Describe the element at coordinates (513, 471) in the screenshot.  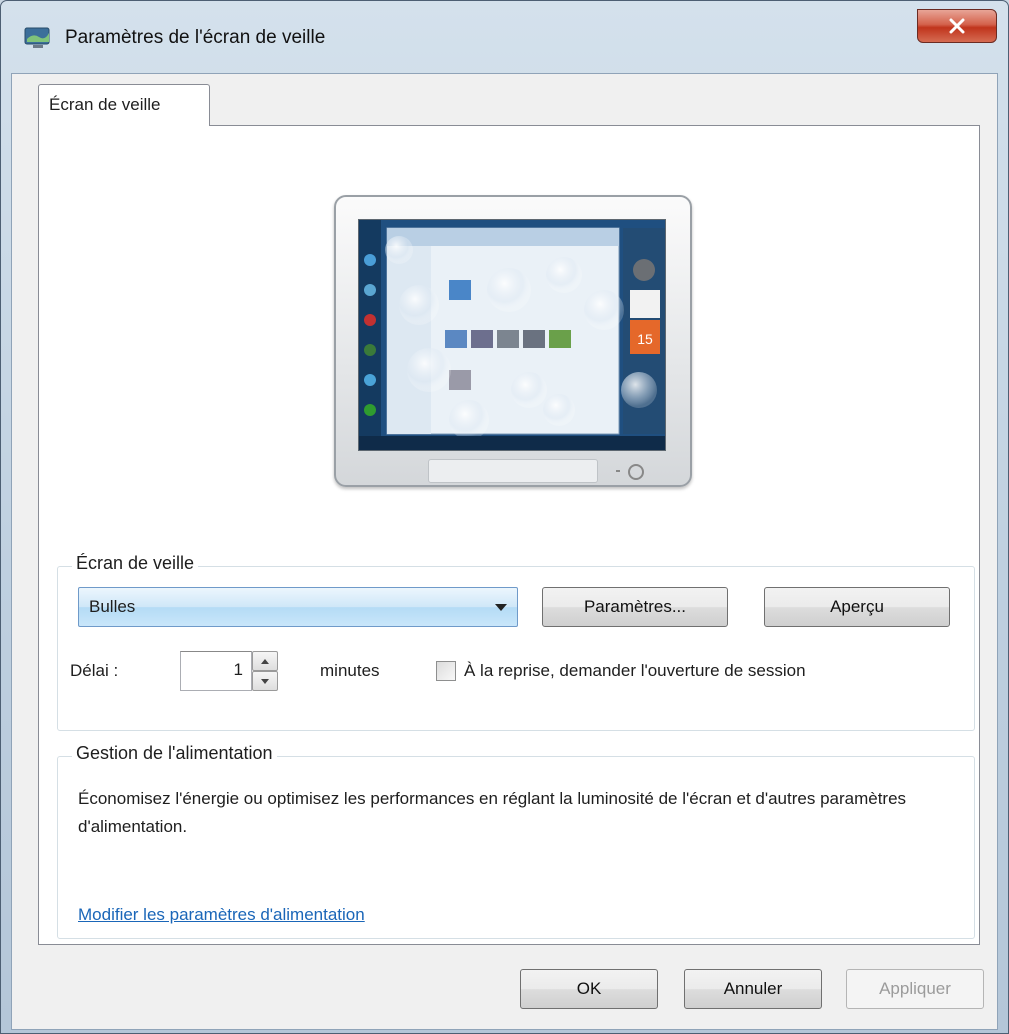
I see `monitor-bezel-slot` at that location.